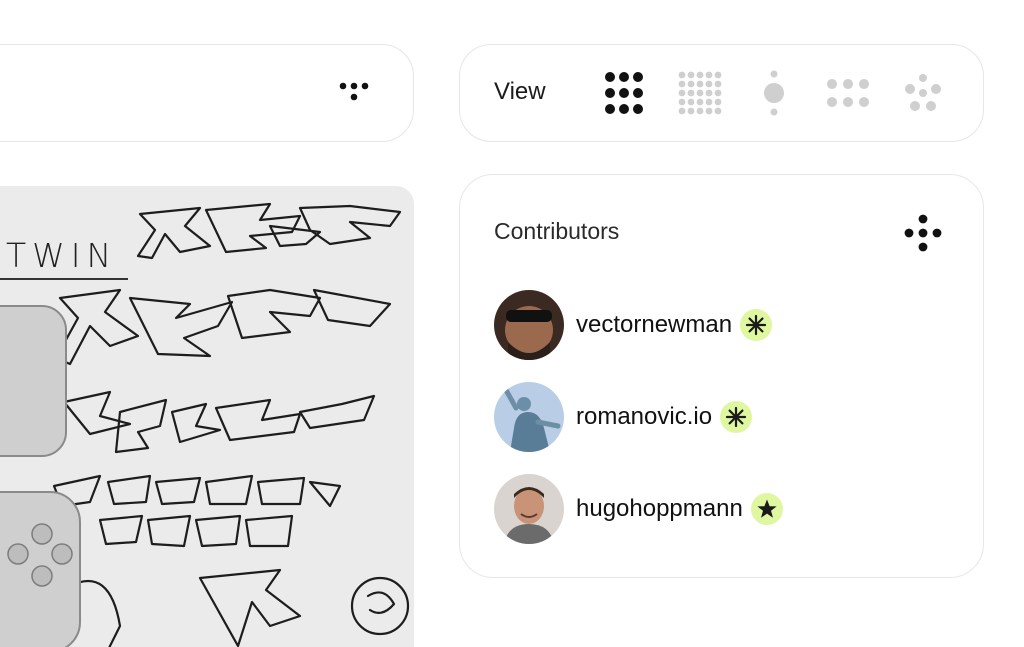 The width and height of the screenshot is (1024, 647). I want to click on contributor-row: romanovic.io, so click(623, 417).